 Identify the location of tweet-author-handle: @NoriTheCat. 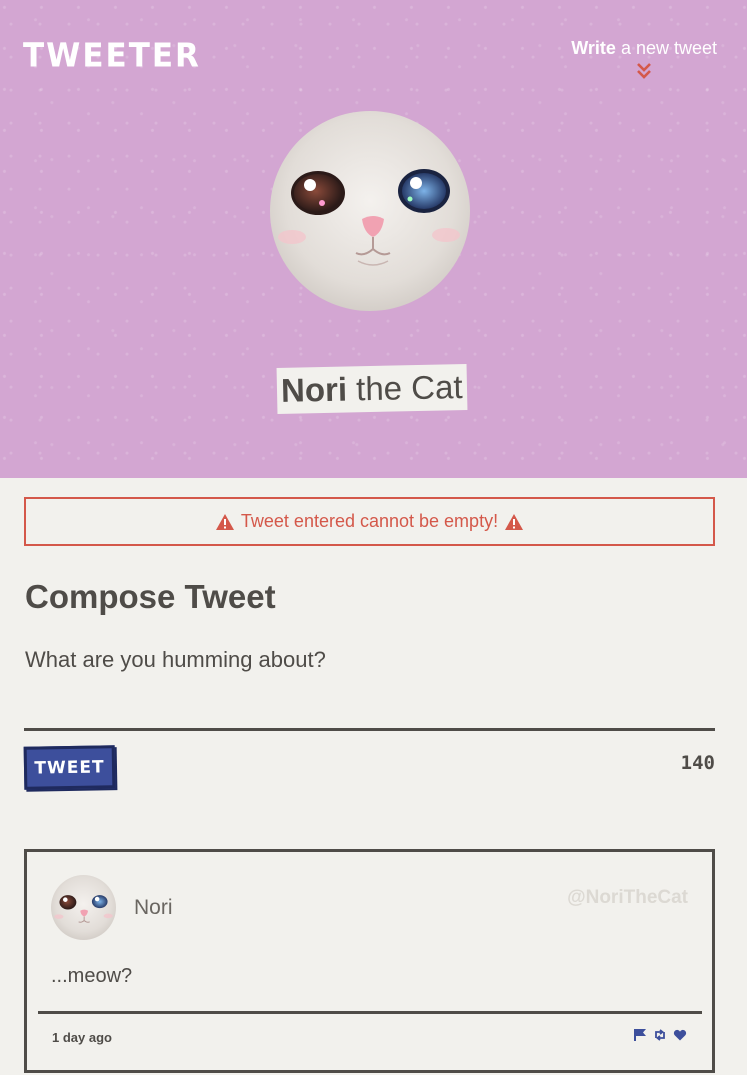
(627, 897).